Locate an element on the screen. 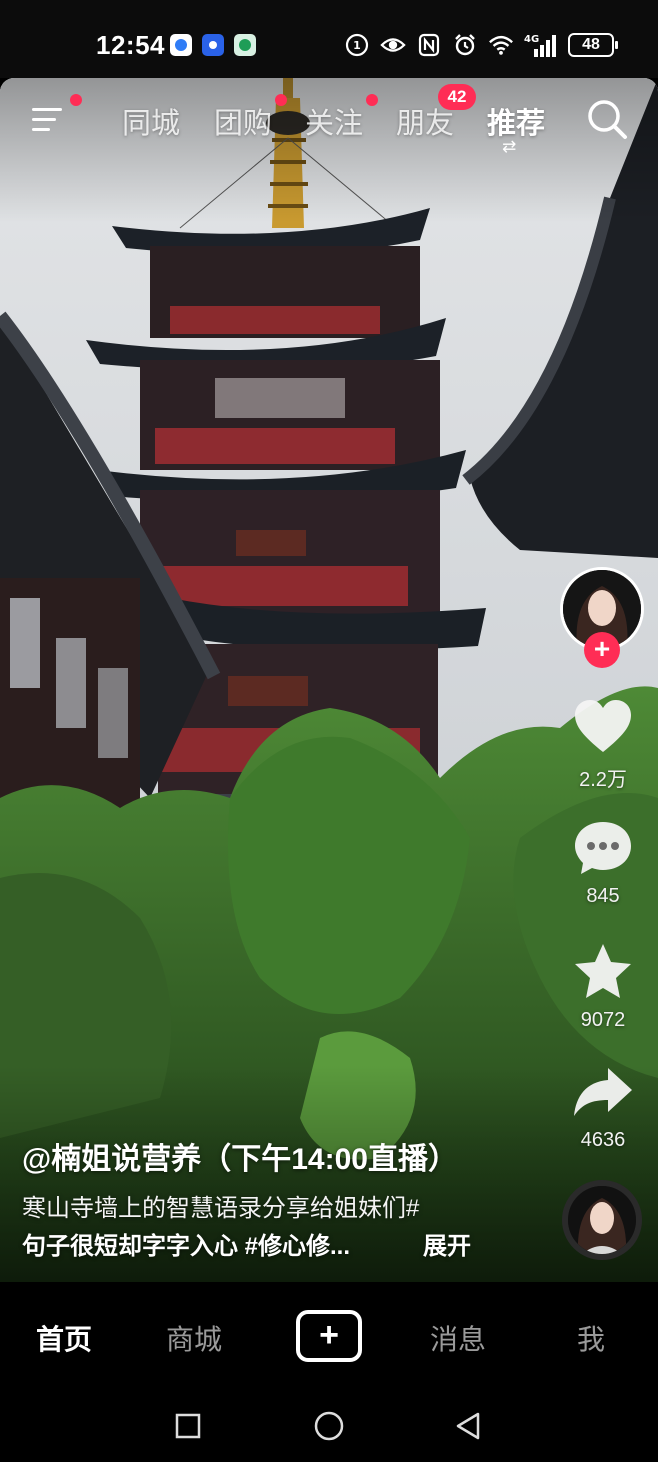  group-buy-notification-dot is located at coordinates (281, 100).